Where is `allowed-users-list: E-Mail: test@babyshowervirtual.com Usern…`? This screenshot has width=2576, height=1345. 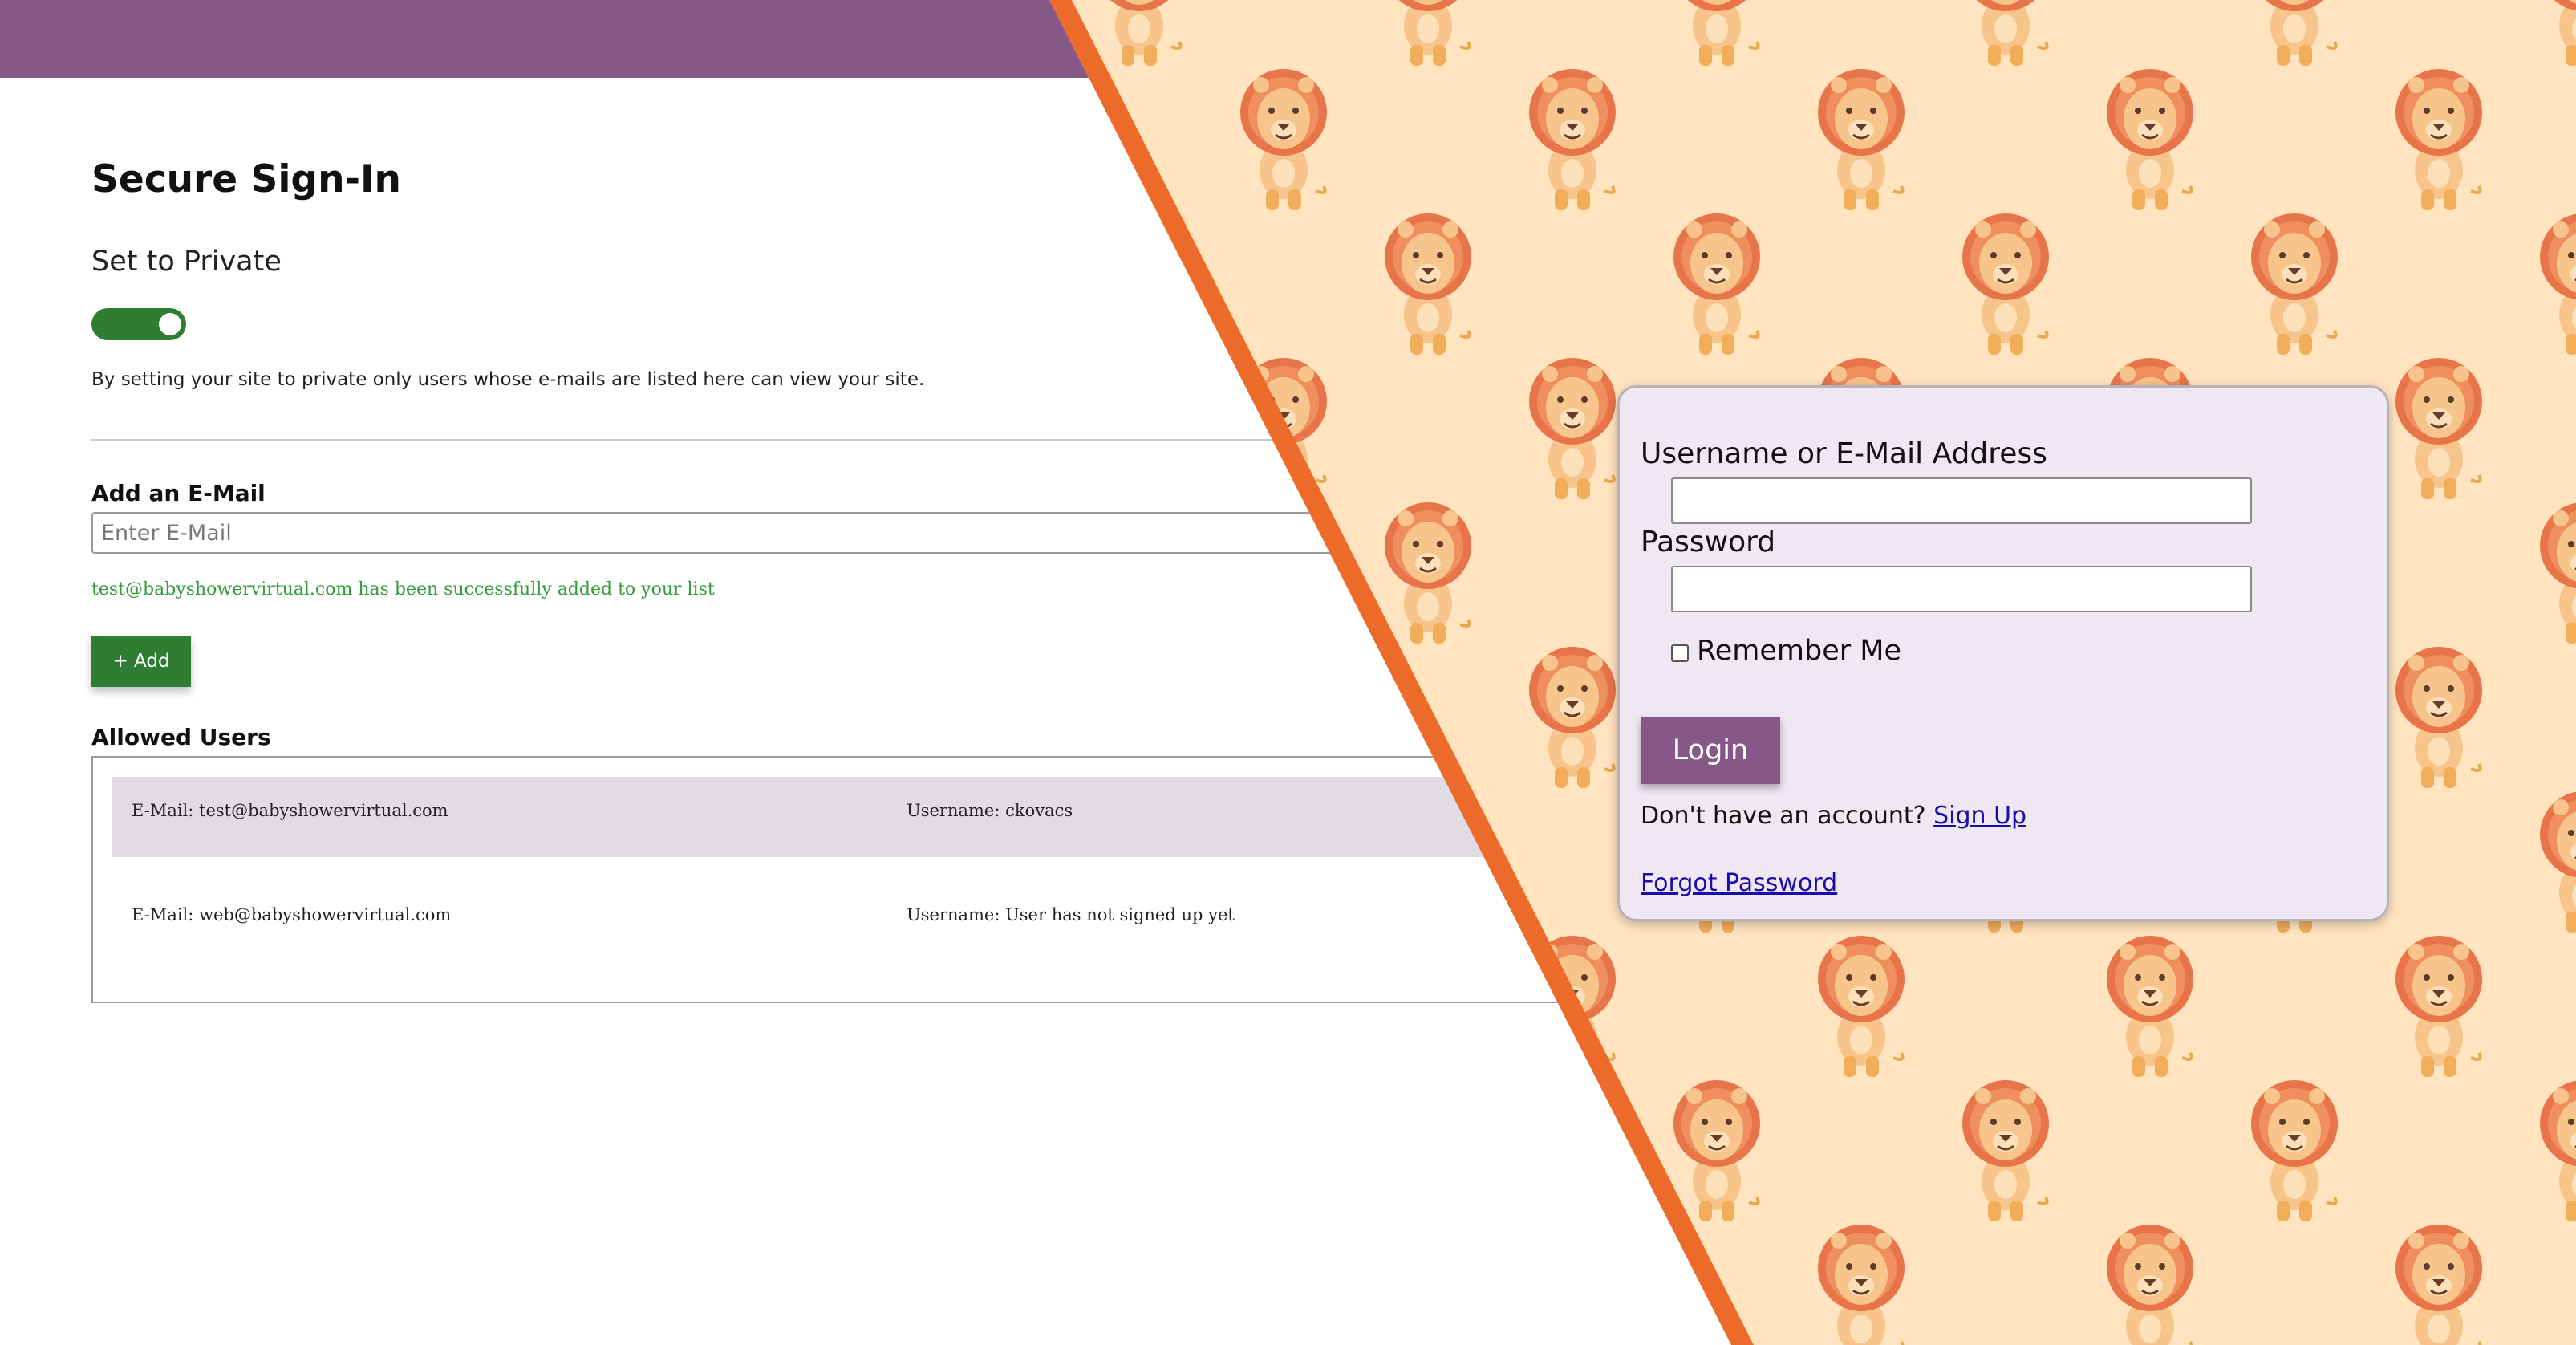
allowed-users-list: E-Mail: test@babyshowervirtual.com Usern… is located at coordinates (853, 879).